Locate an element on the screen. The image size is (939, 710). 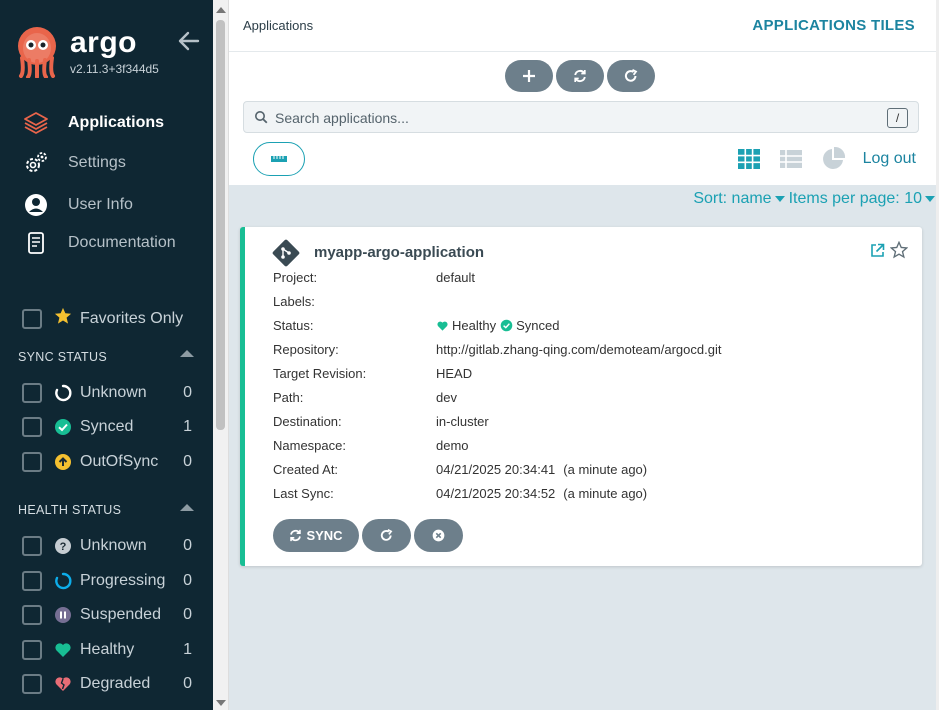
keyboard-shortcut-badge: / is located at coordinates (897, 118).